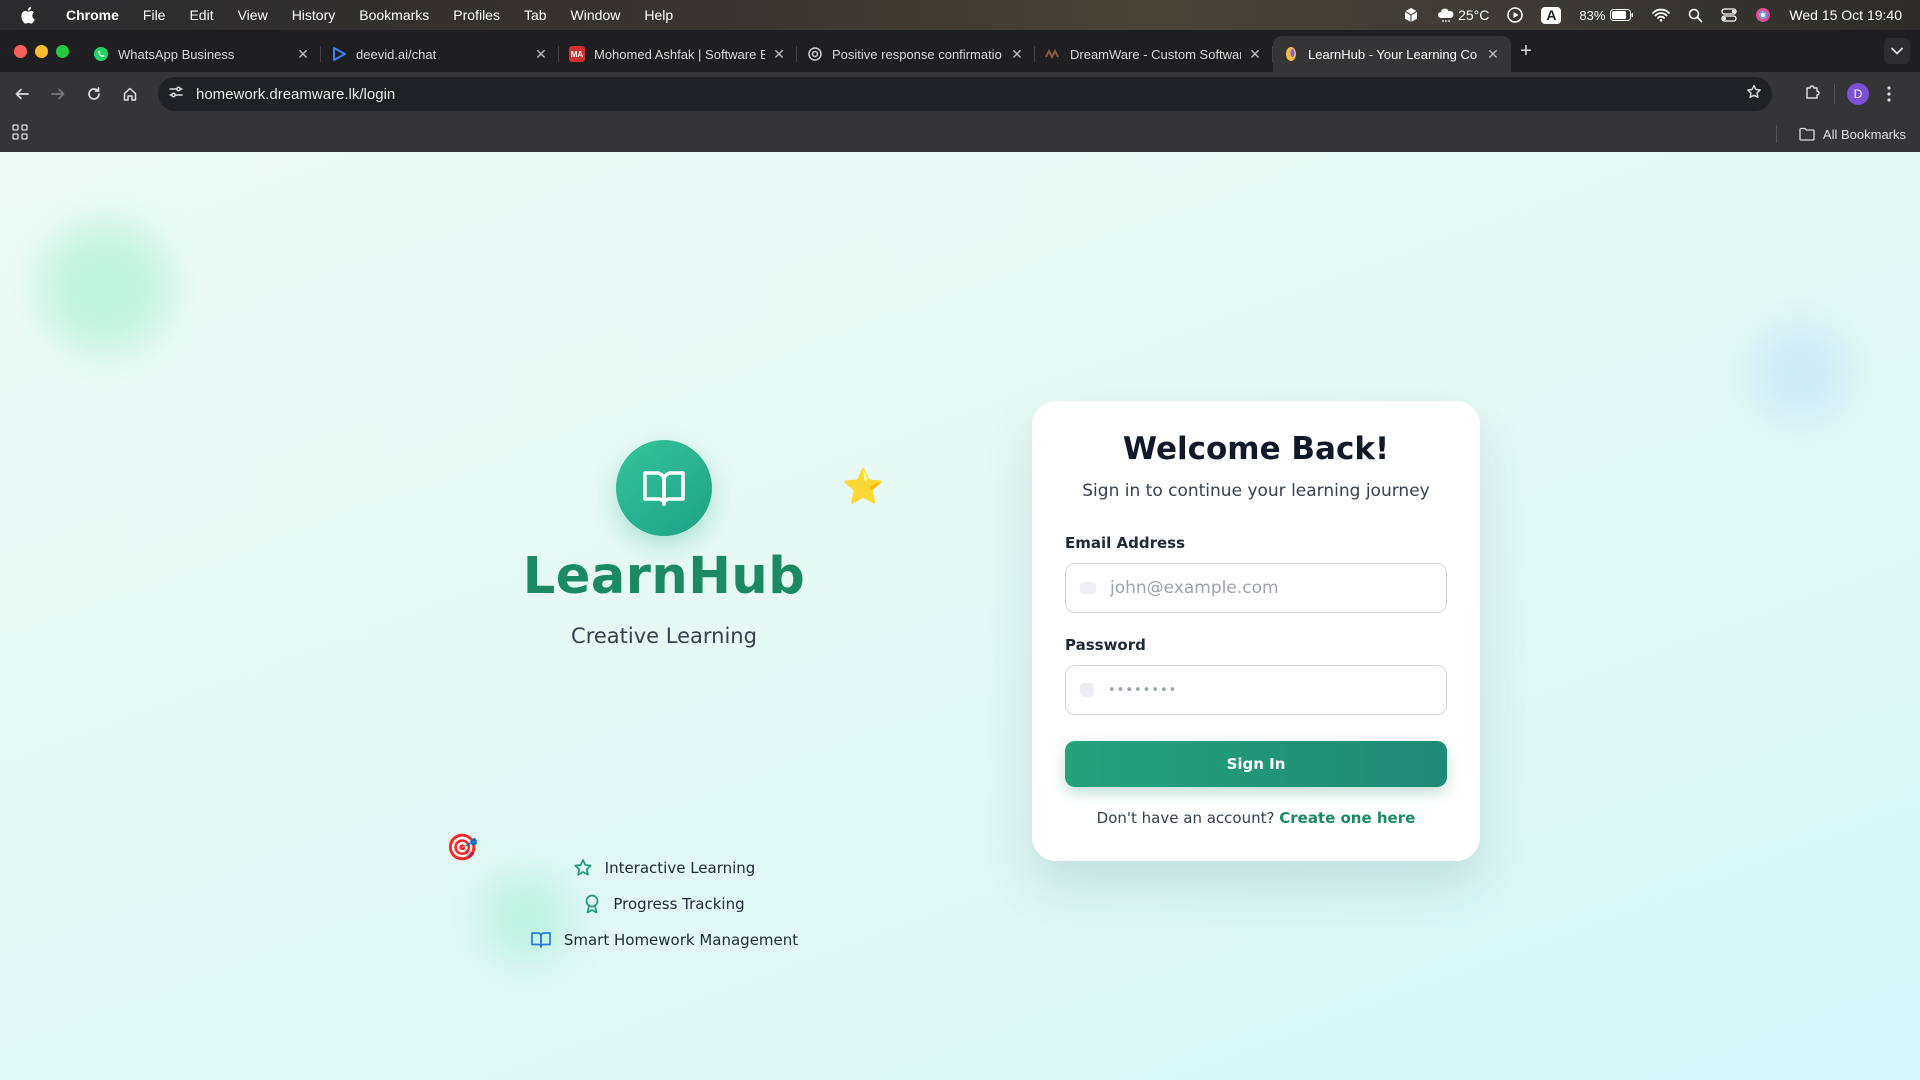 Image resolution: width=1920 pixels, height=1080 pixels. What do you see at coordinates (20, 51) in the screenshot?
I see `close-window-button` at bounding box center [20, 51].